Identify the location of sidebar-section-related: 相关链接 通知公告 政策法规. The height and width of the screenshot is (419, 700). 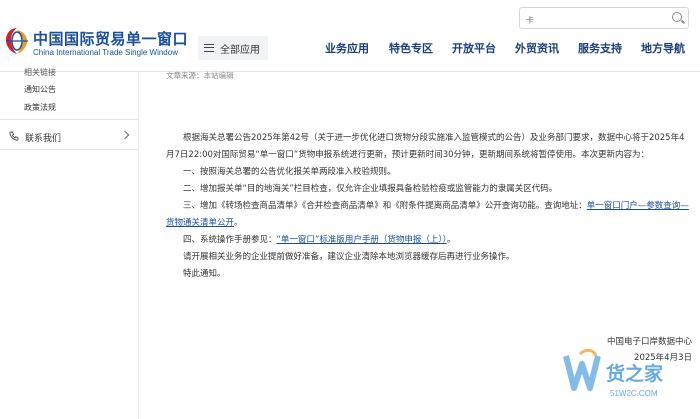
(69, 94).